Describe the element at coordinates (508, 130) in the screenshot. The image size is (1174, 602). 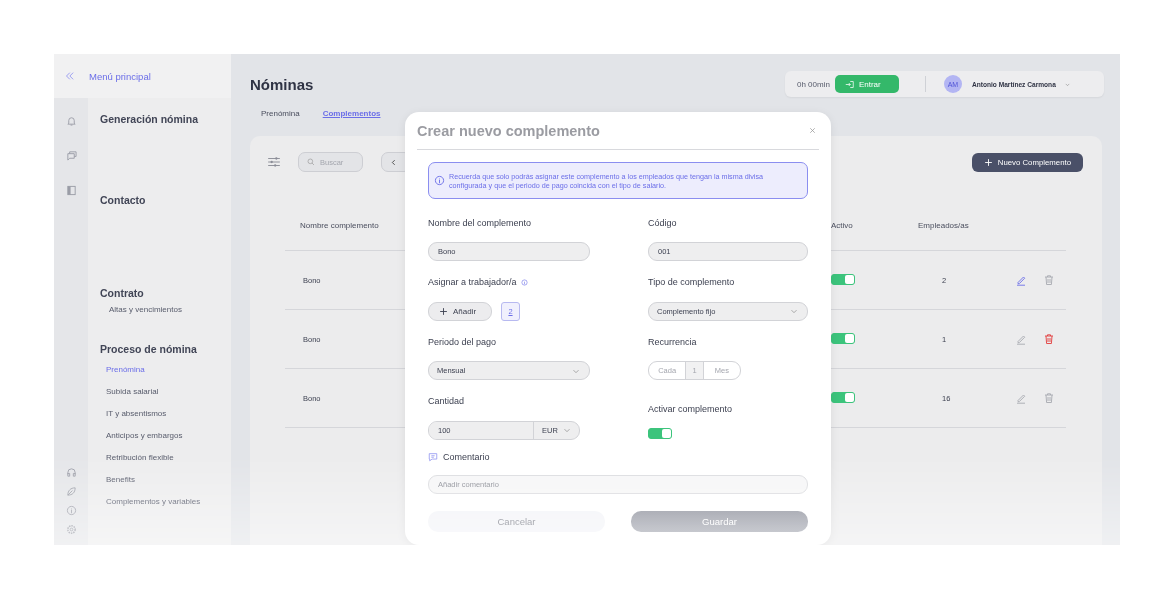
I see `modal-title: Crear nuevo complemento` at that location.